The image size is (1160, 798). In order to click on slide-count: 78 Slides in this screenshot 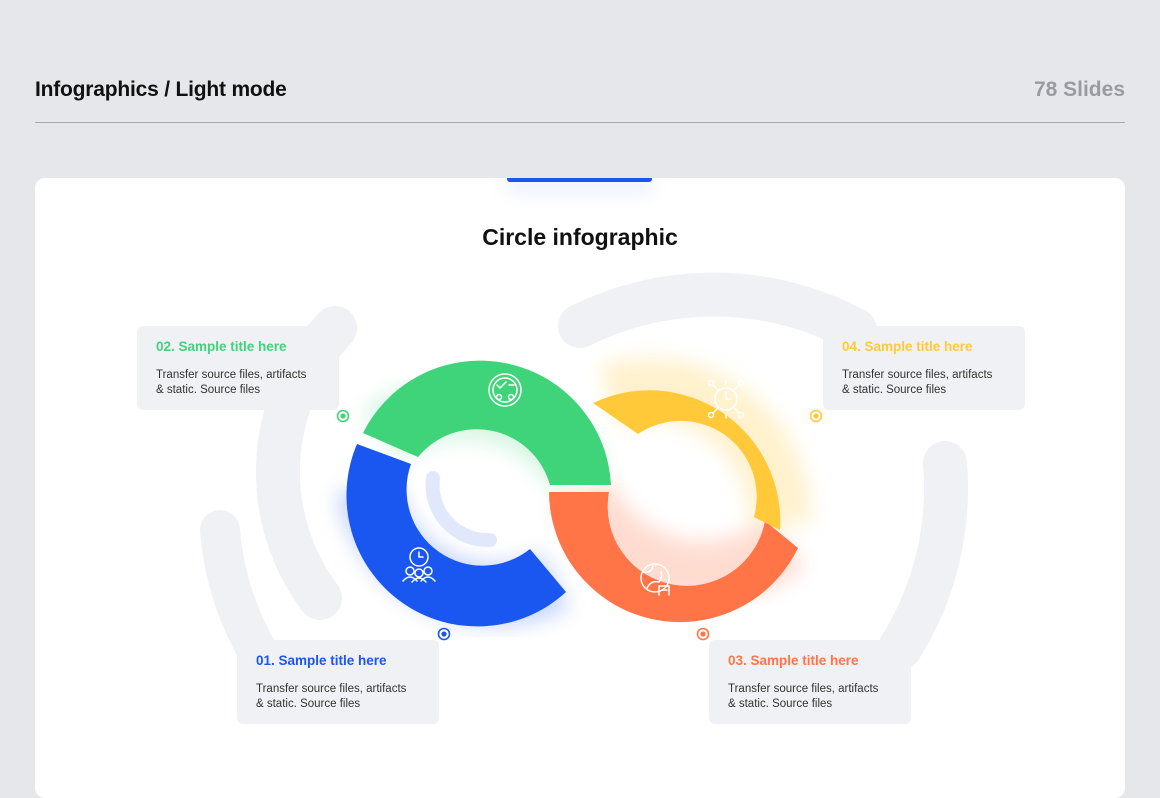, I will do `click(1079, 89)`.